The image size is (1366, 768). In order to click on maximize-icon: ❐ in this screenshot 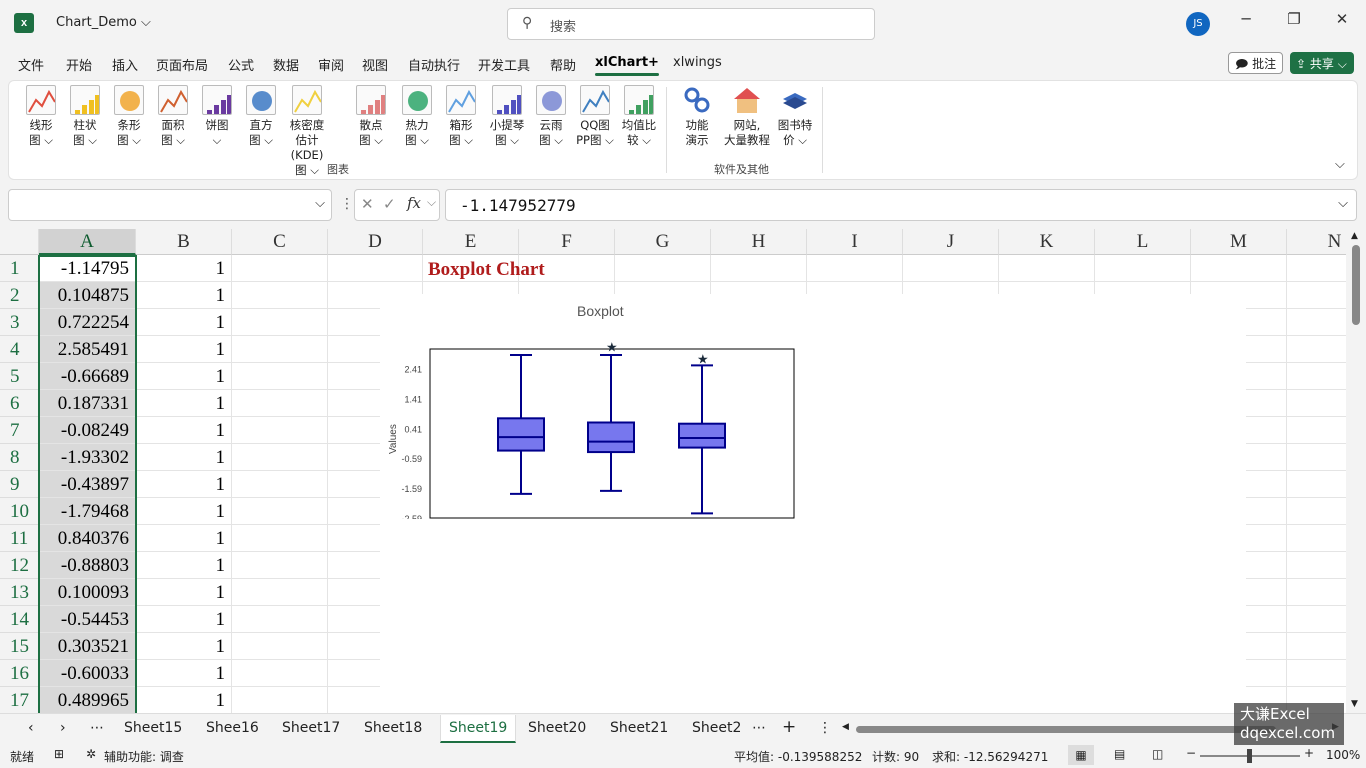, I will do `click(1294, 19)`.